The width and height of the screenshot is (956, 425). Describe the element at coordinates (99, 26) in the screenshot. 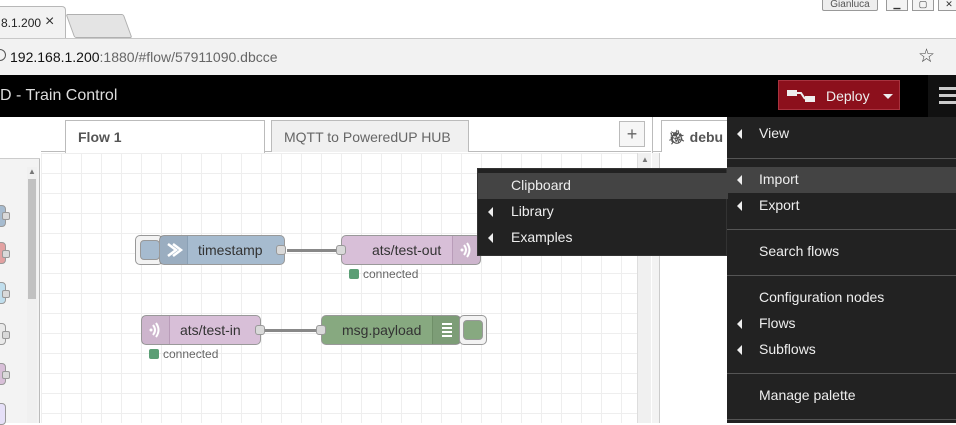

I see `new-tab-button` at that location.